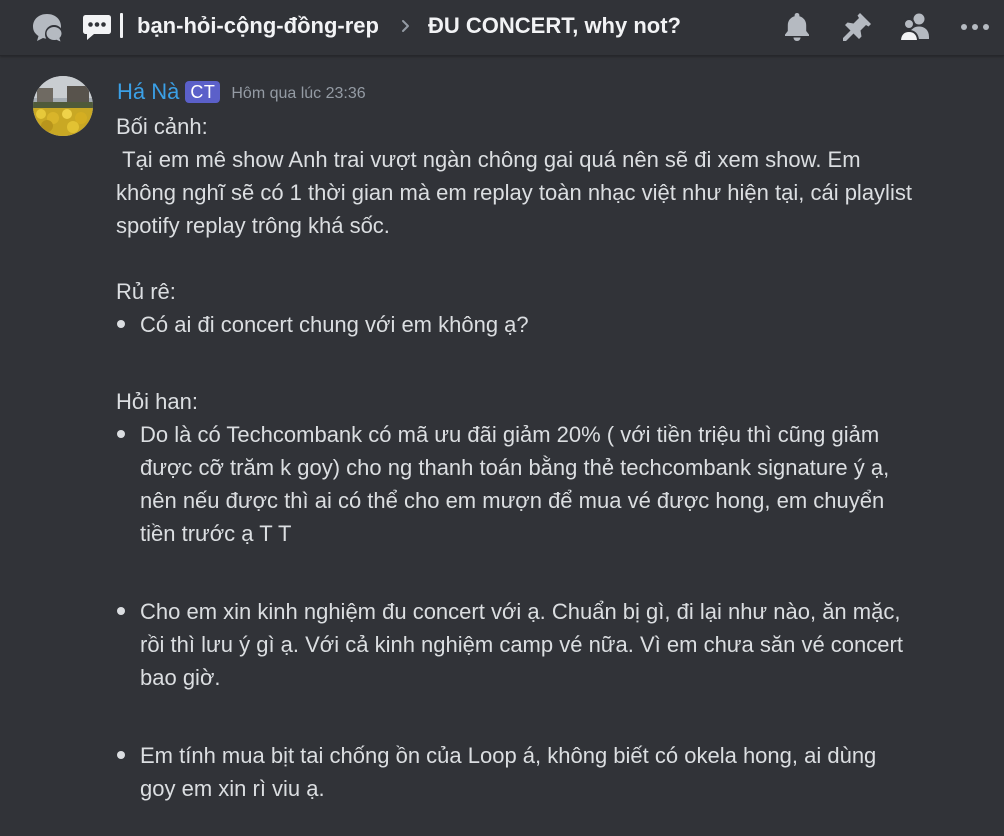  I want to click on chevron-right-icon, so click(406, 28).